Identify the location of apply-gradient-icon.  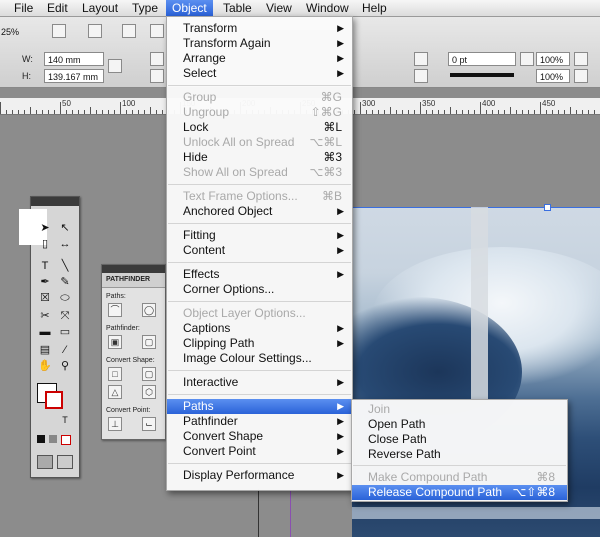
(53, 439).